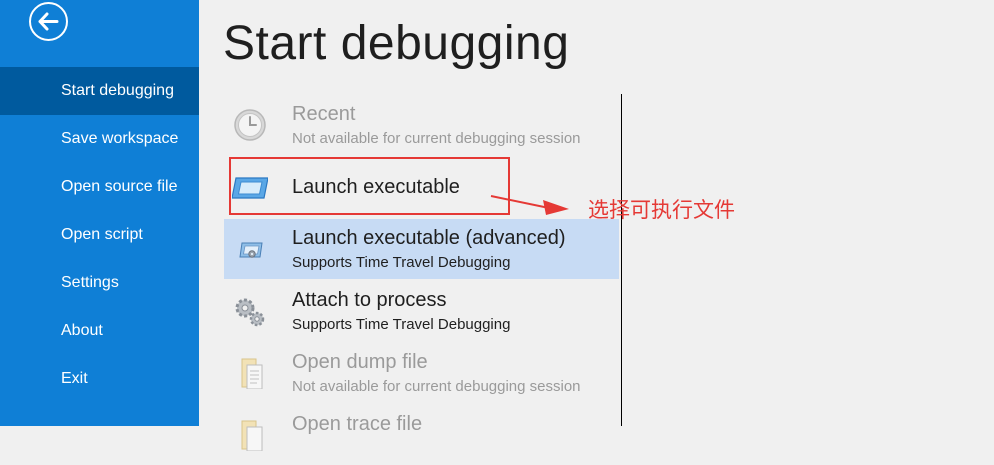  What do you see at coordinates (369, 186) in the screenshot?
I see `annotation-highlight-box` at bounding box center [369, 186].